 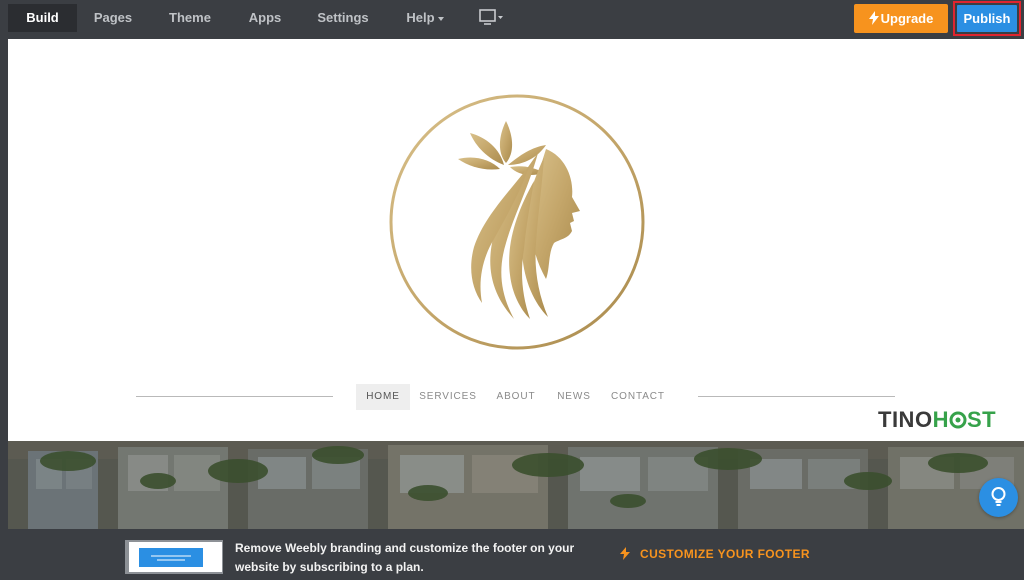 What do you see at coordinates (574, 397) in the screenshot?
I see `site-nav-news: NEWS` at bounding box center [574, 397].